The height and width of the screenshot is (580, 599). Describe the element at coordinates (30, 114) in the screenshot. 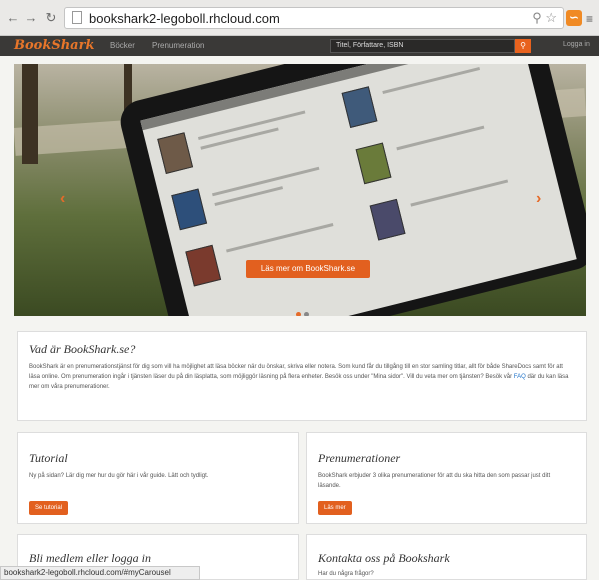

I see `tree-trunk` at that location.